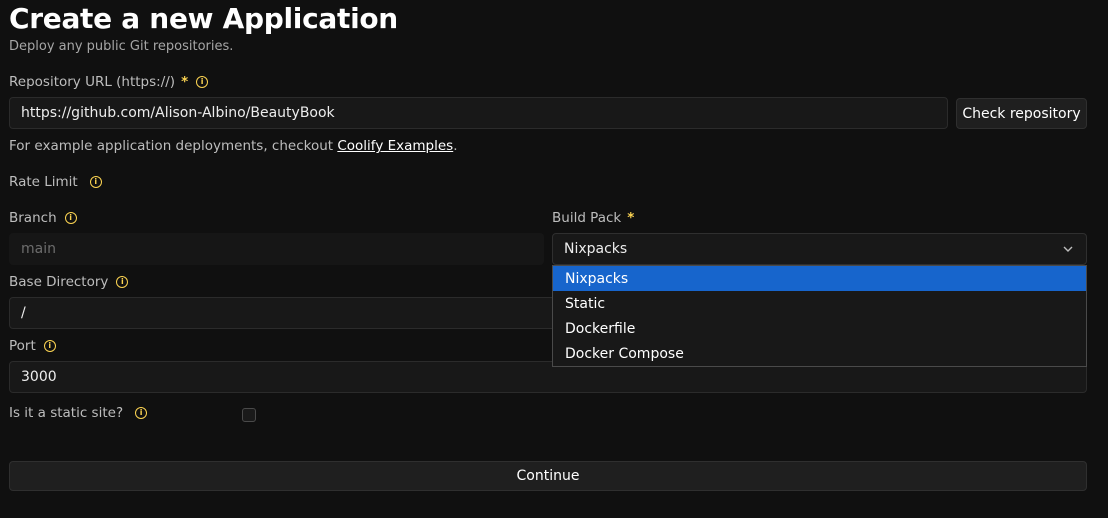 This screenshot has width=1108, height=518. I want to click on build-pack-option-docker-compose: Docker Compose, so click(819, 353).